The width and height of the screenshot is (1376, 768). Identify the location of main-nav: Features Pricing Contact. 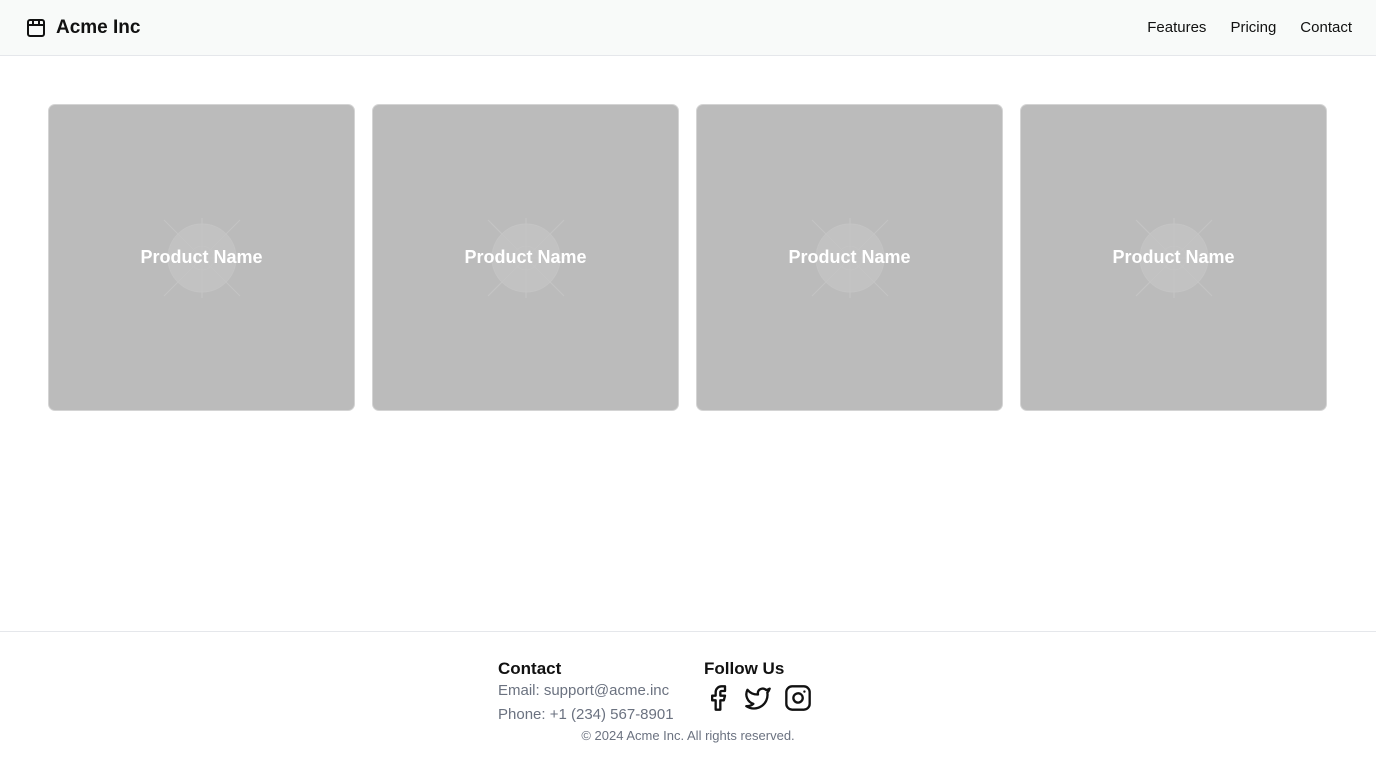
(1249, 28).